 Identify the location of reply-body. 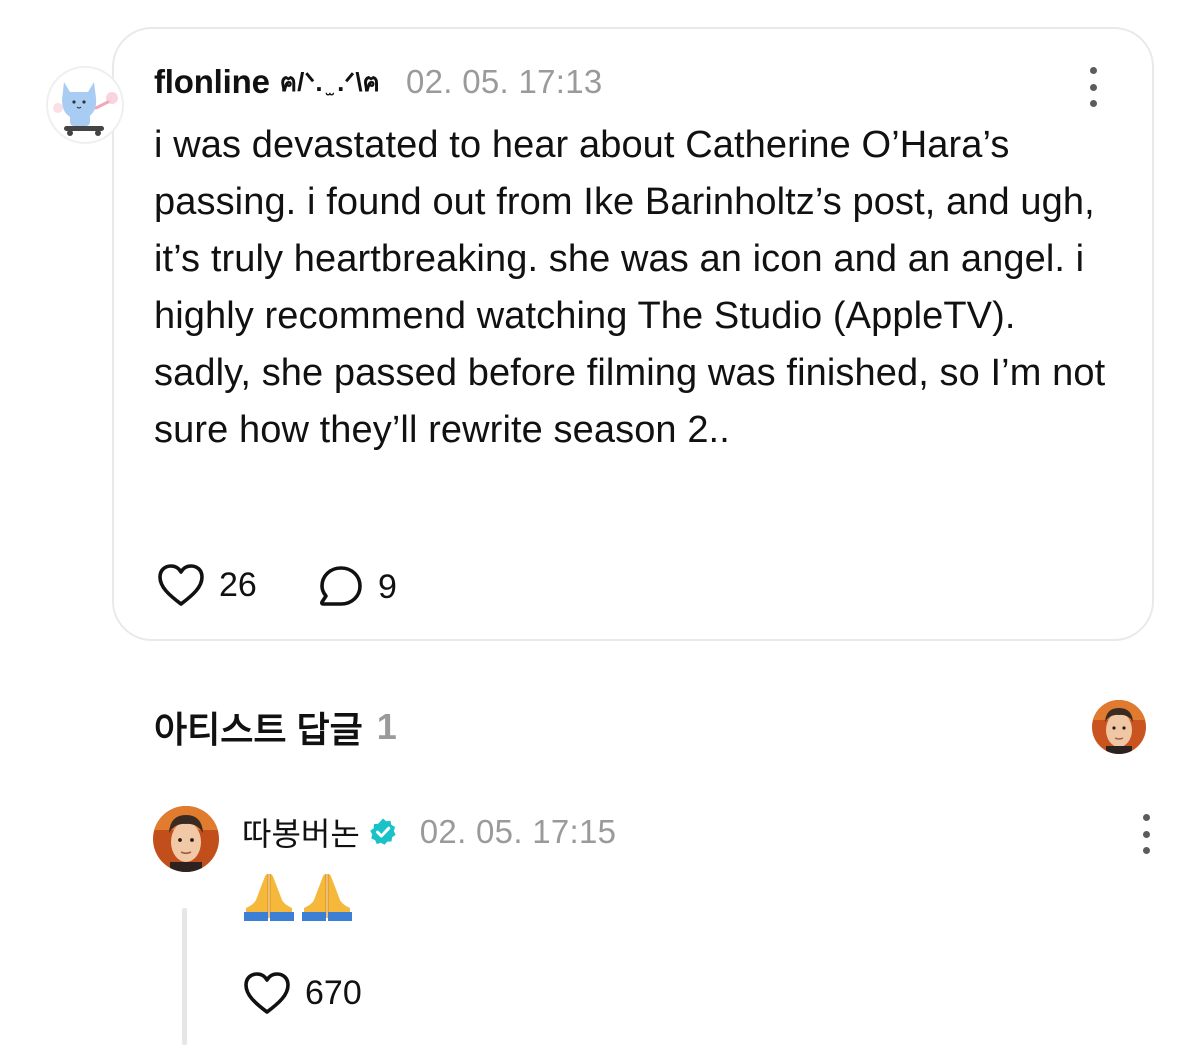
(298, 896).